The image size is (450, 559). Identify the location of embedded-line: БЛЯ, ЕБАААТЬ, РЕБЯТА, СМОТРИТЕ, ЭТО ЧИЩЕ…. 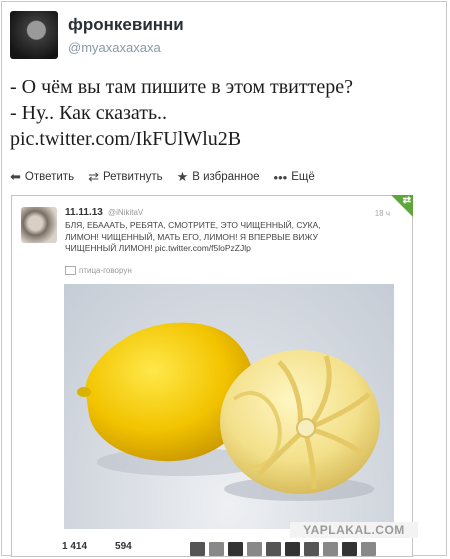
(193, 225).